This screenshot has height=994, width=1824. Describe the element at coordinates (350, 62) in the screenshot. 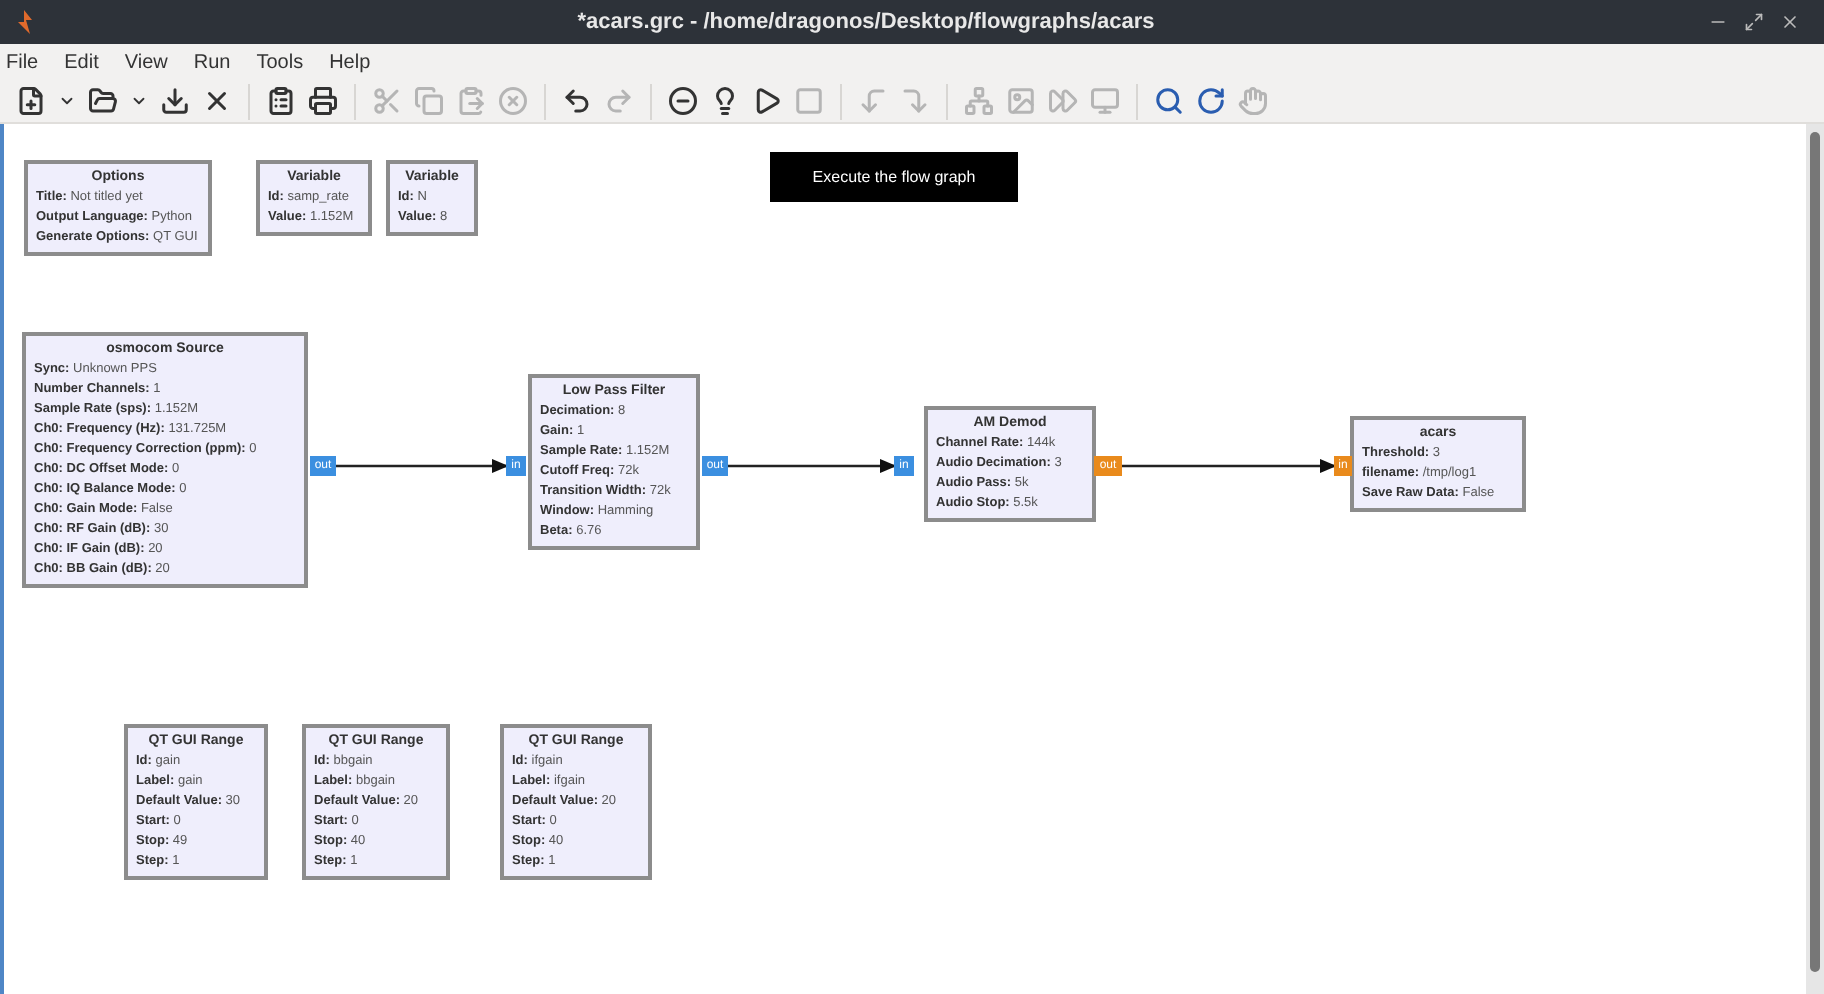

I see `menu-item: Help` at that location.